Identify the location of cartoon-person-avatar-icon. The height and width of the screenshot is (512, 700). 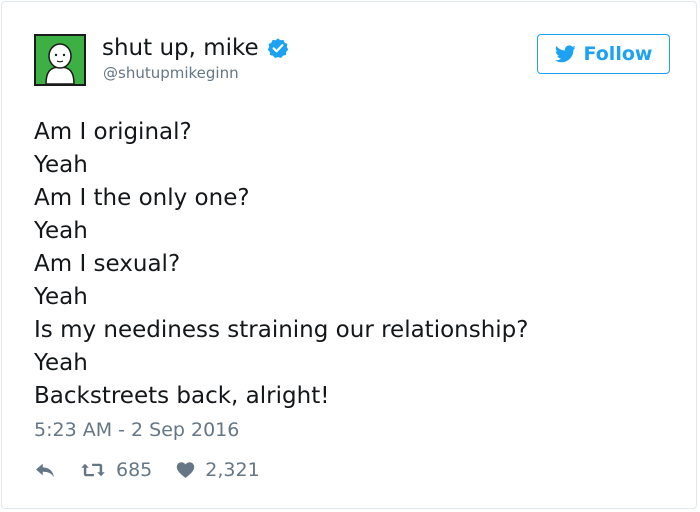
(60, 60).